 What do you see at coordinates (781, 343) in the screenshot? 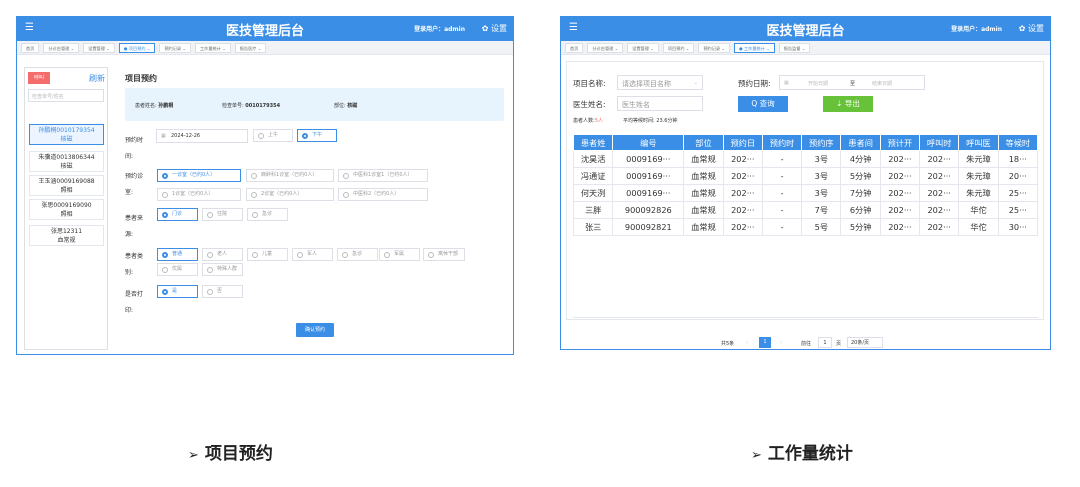
I see `next-page-icon: ›` at bounding box center [781, 343].